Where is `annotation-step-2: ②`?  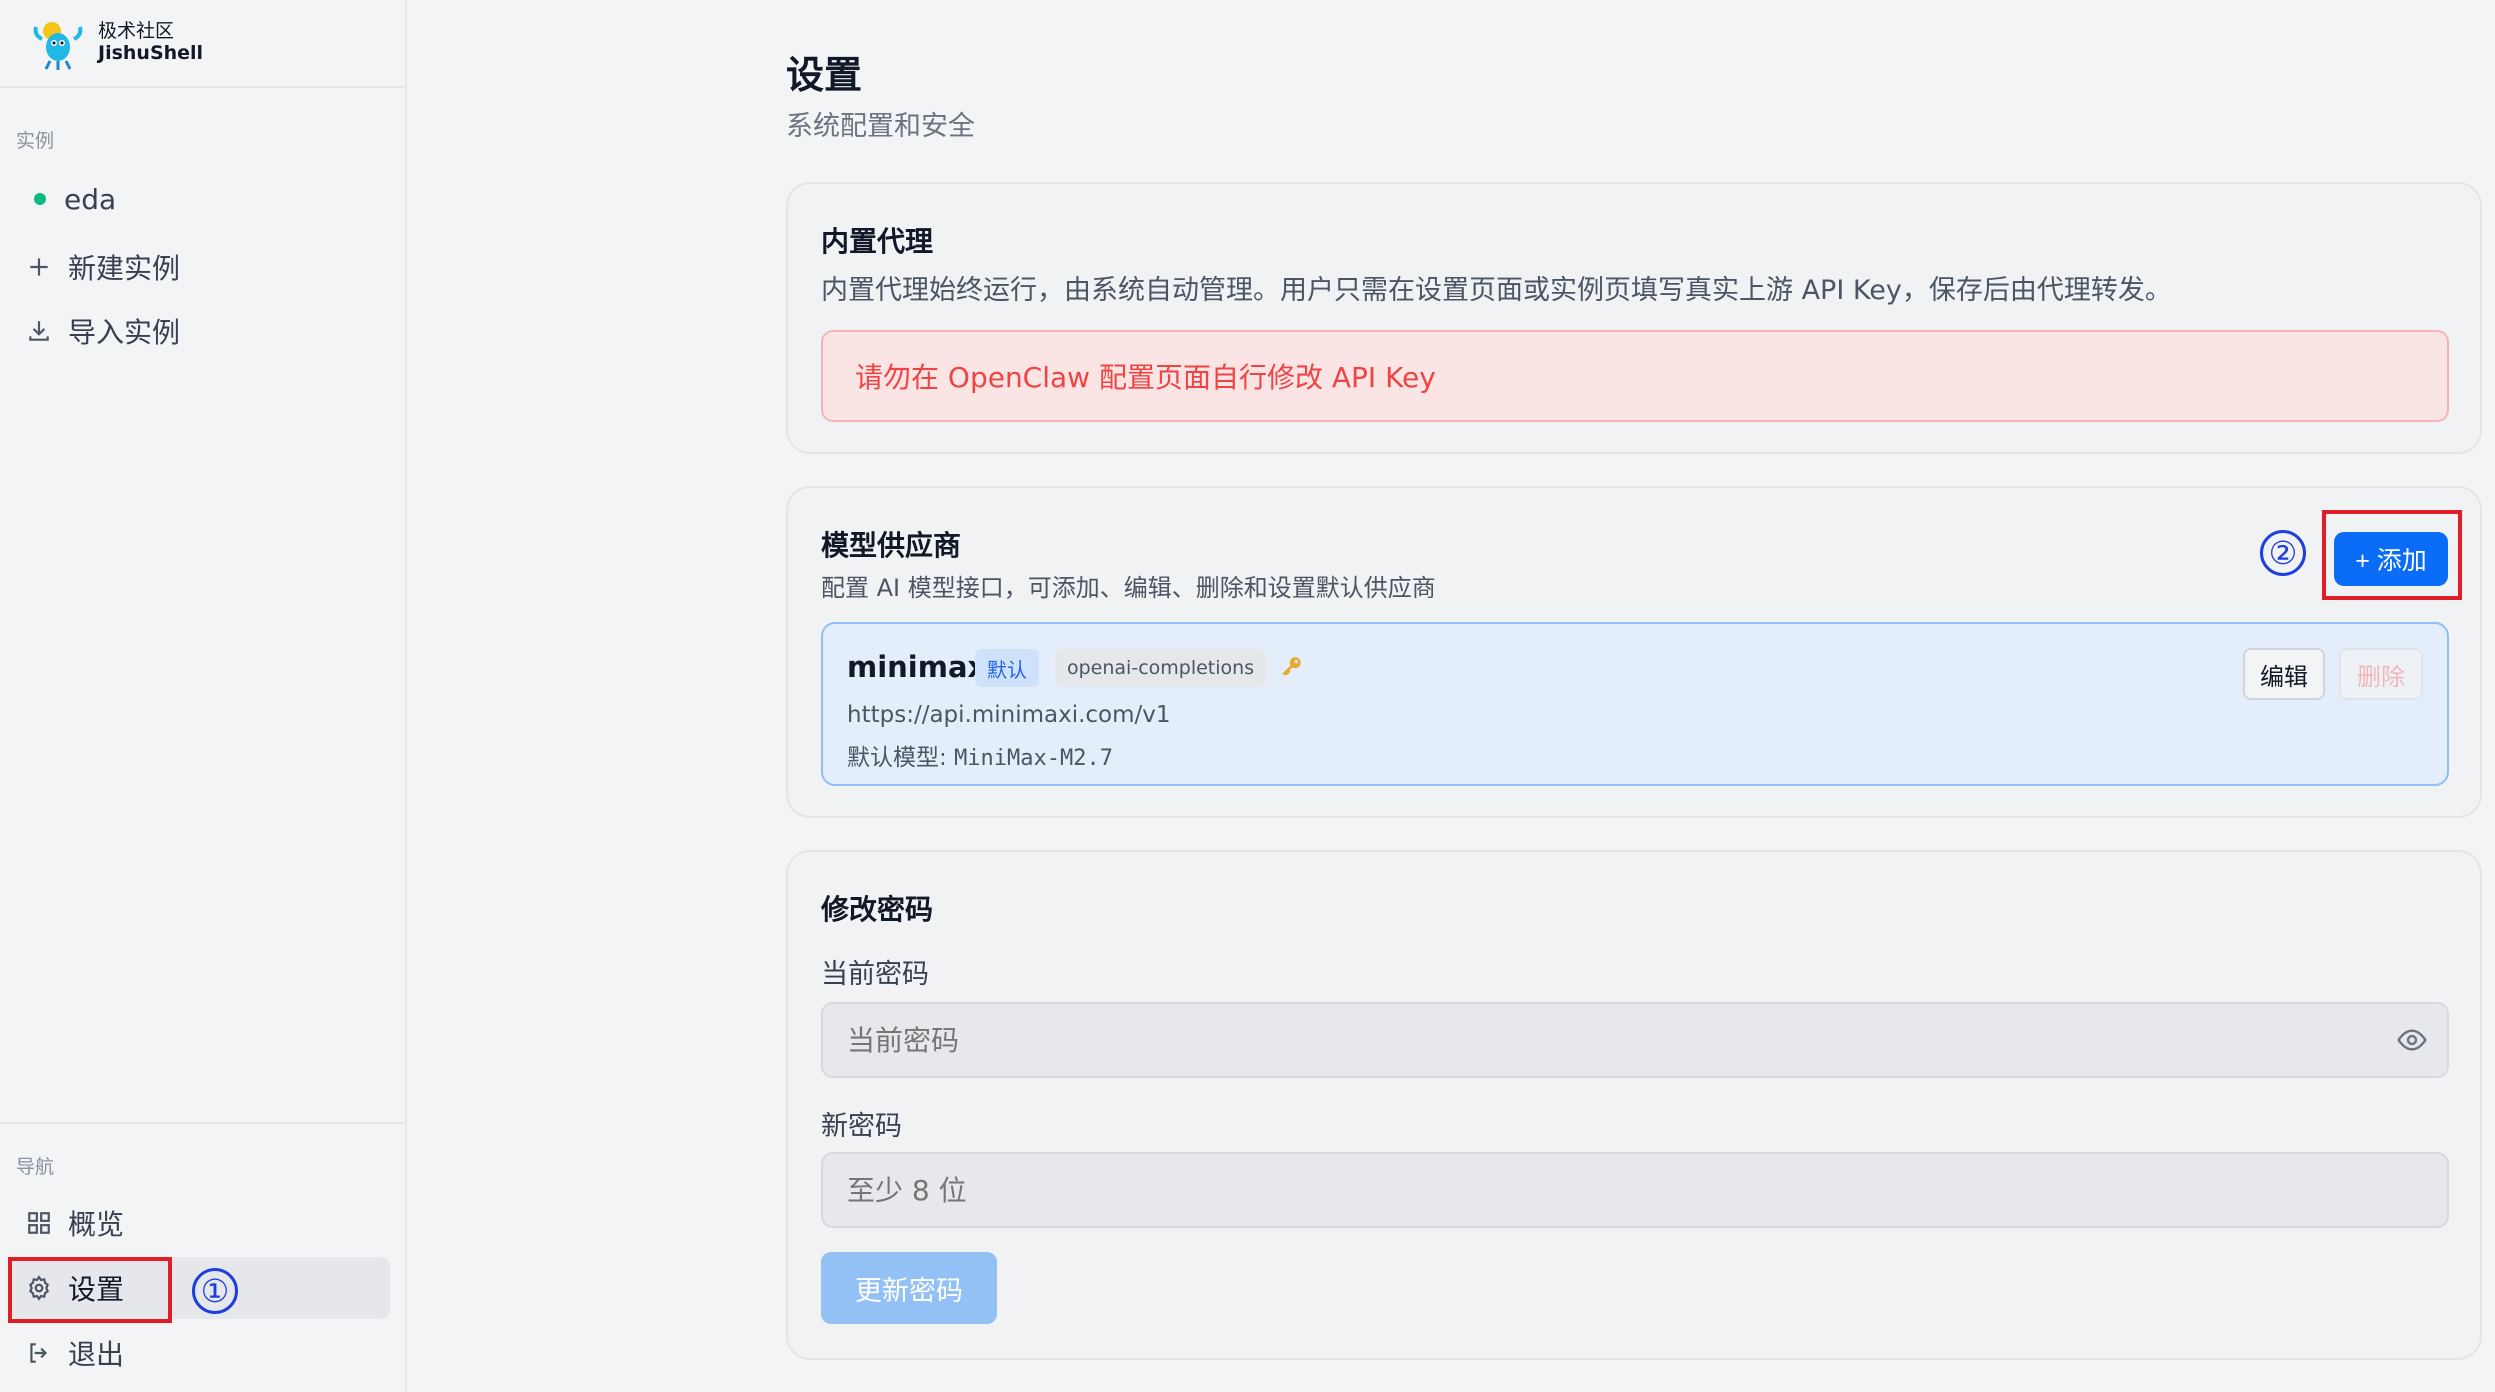
annotation-step-2: ② is located at coordinates (2283, 553).